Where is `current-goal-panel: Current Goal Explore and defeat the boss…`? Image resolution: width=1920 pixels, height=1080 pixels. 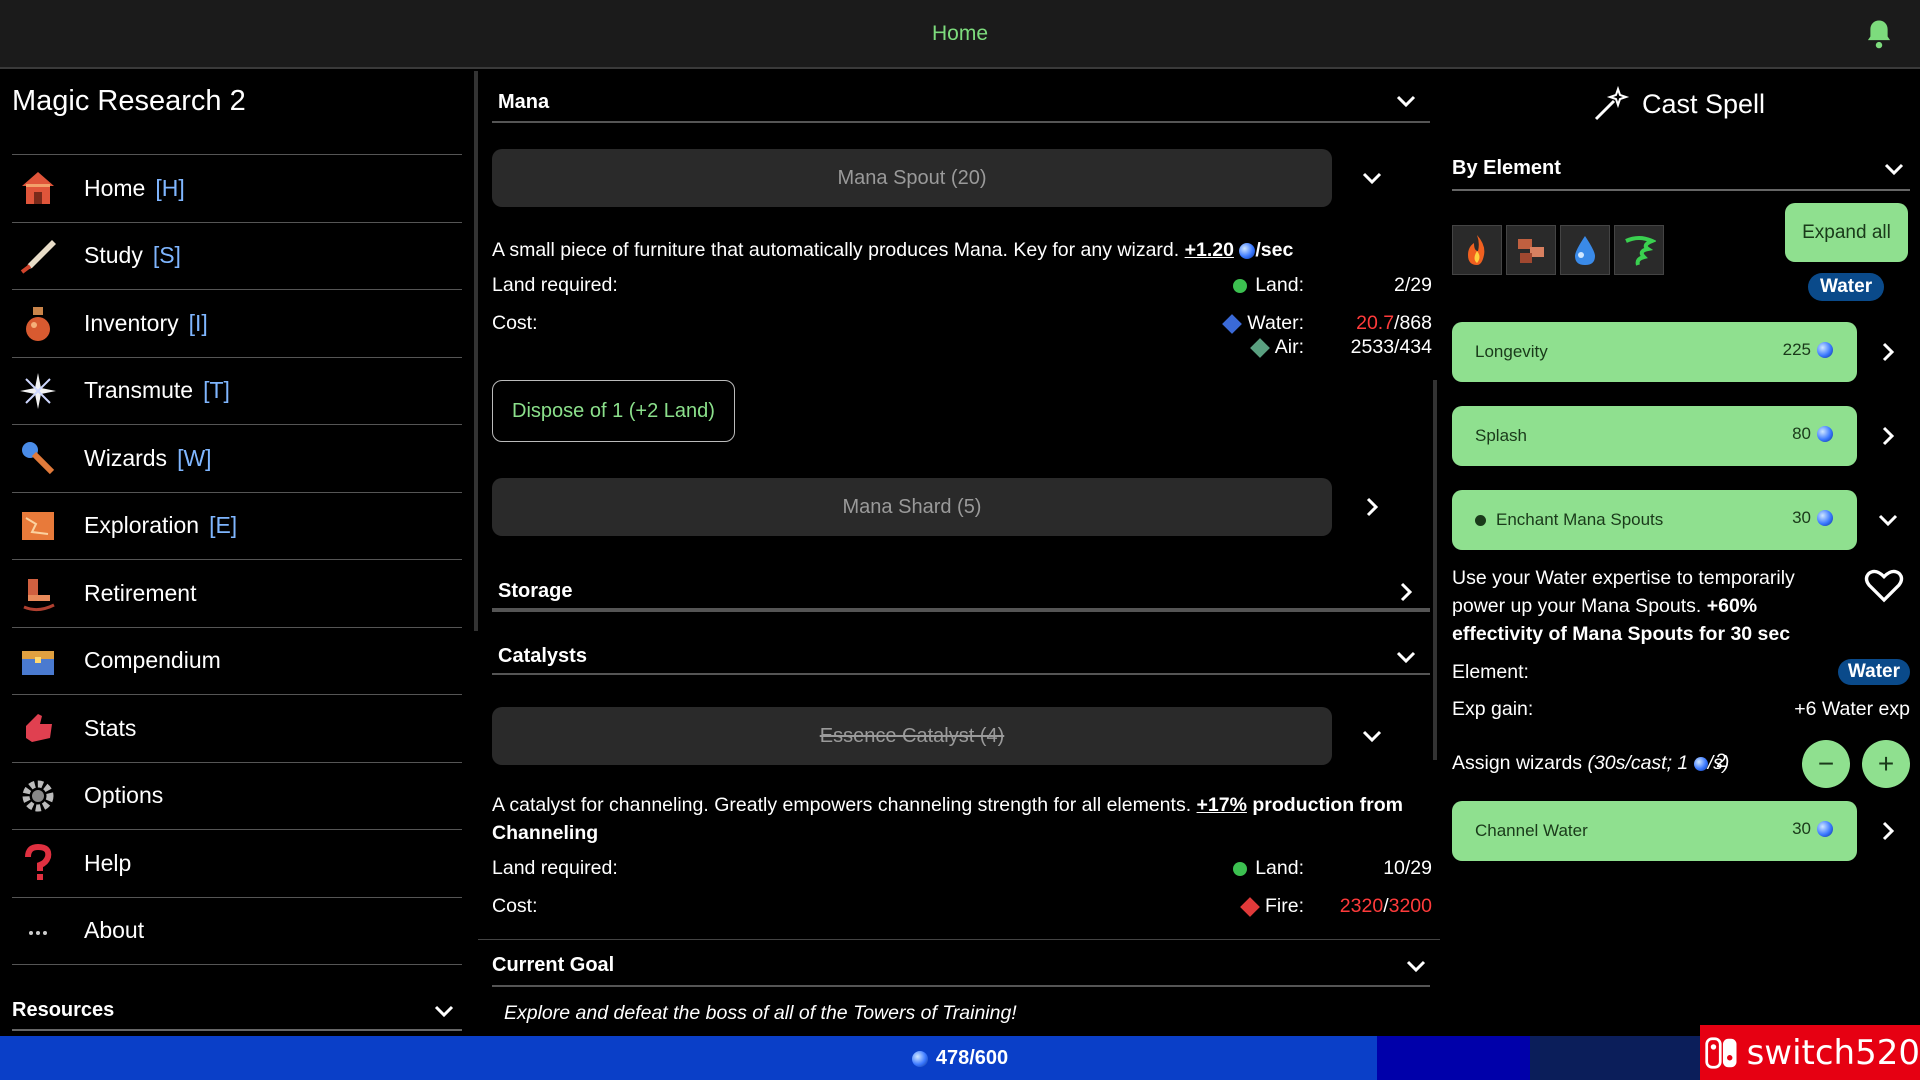 current-goal-panel: Current Goal Explore and defeat the boss… is located at coordinates (959, 987).